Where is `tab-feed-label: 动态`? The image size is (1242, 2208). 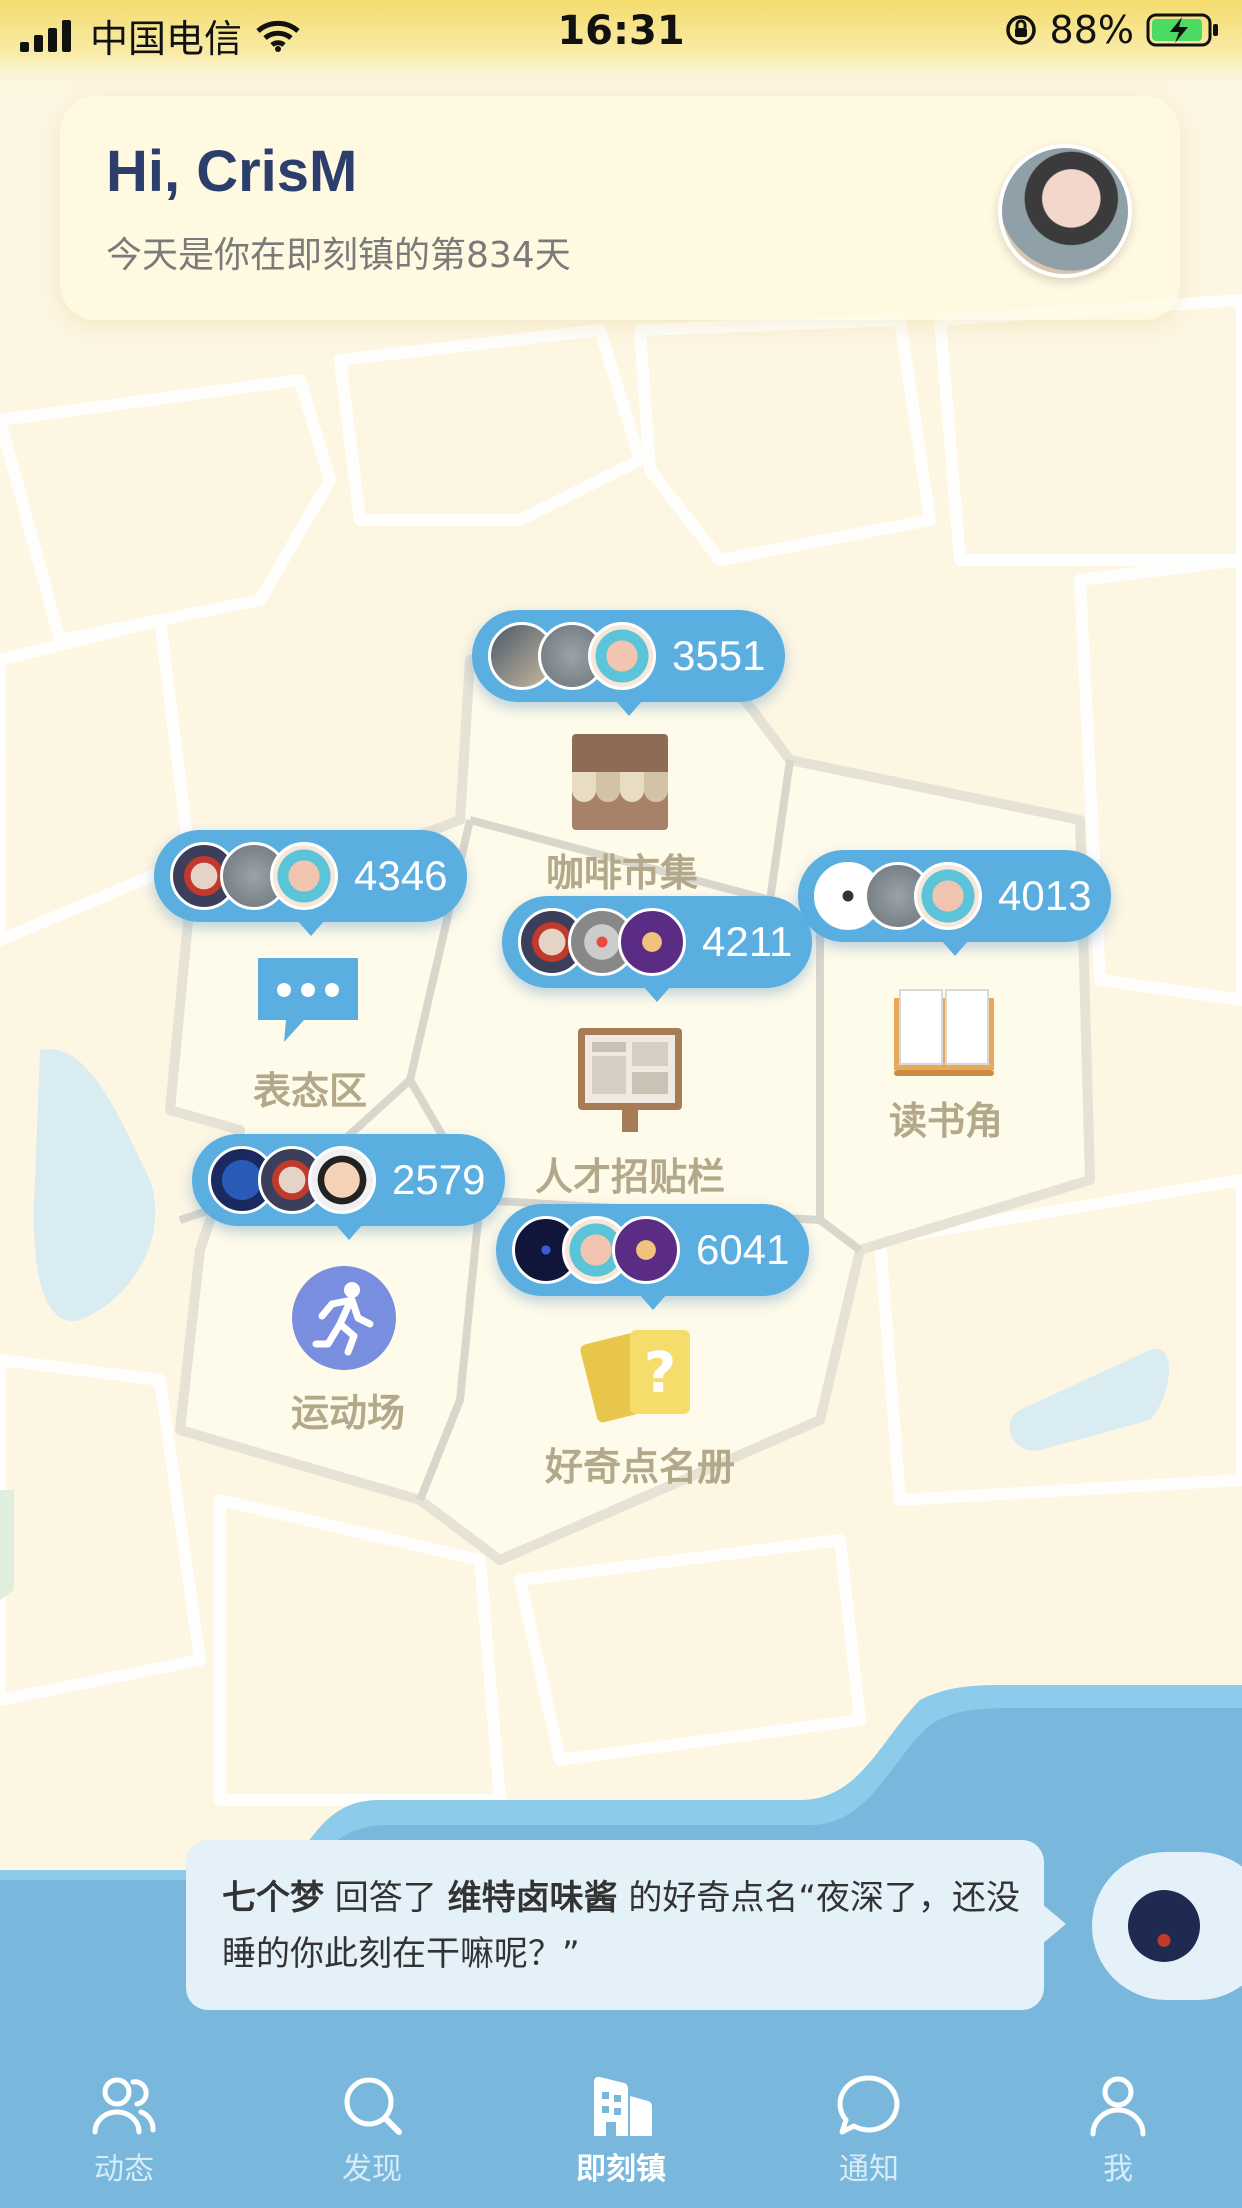
tab-feed-label: 动态 is located at coordinates (124, 2169).